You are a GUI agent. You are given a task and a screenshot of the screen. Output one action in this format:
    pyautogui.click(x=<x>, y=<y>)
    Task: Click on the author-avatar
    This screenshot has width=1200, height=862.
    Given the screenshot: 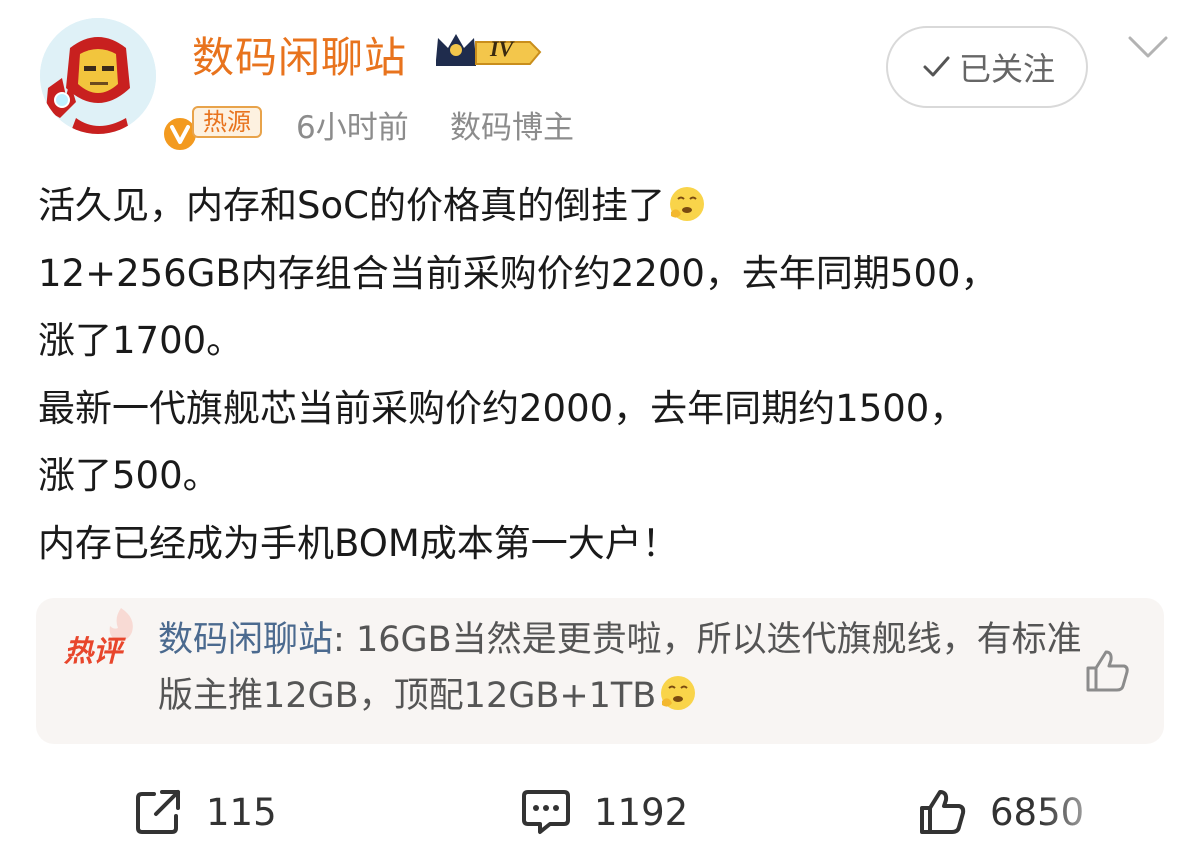 What is the action you would take?
    pyautogui.click(x=120, y=86)
    